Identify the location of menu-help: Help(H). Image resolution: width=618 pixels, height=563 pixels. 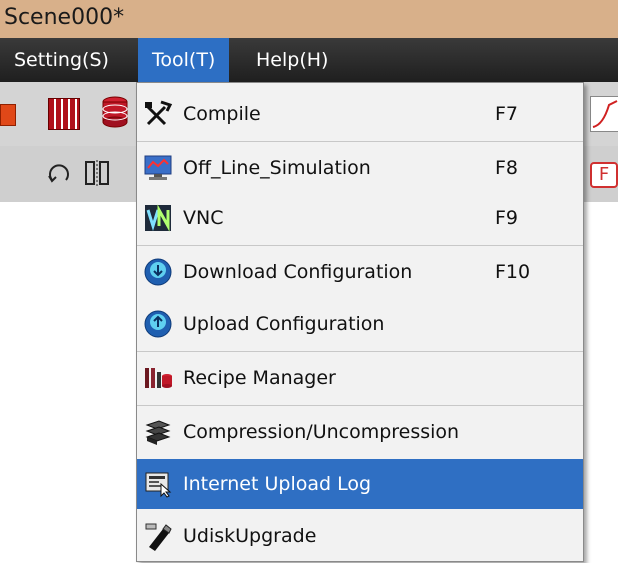
(292, 60).